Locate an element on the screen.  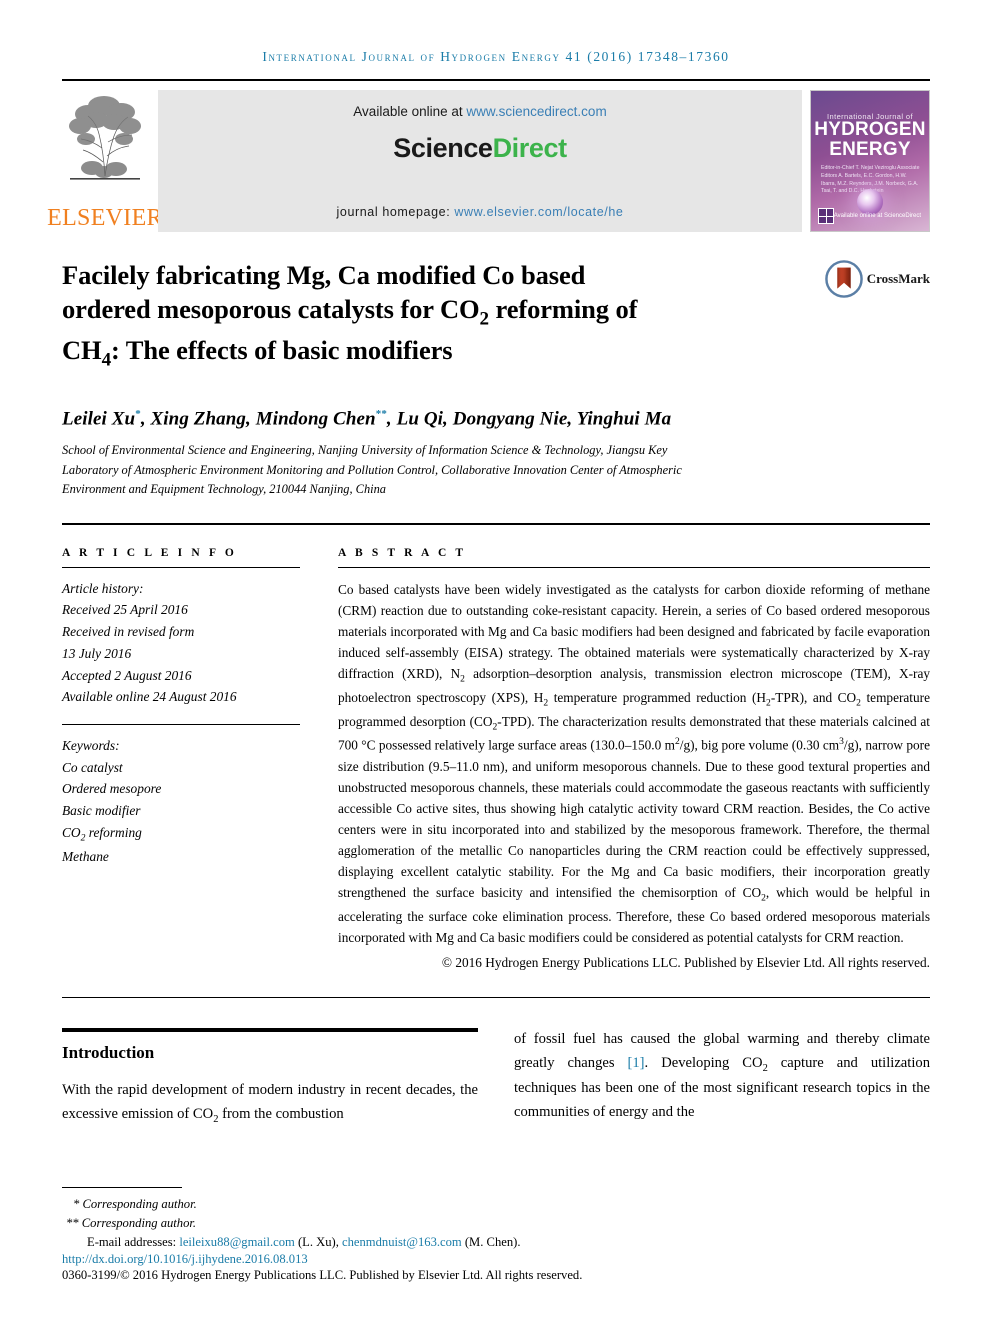
elsevier-logo-block: ELSEVIER is located at coordinates (105, 161).